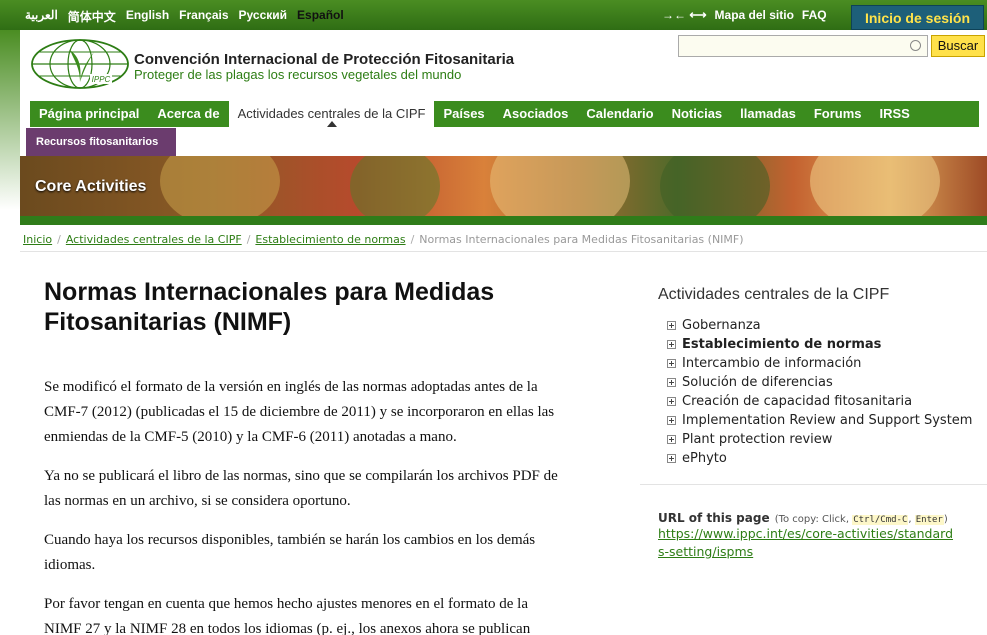  I want to click on nav-item-countries: Países, so click(463, 114).